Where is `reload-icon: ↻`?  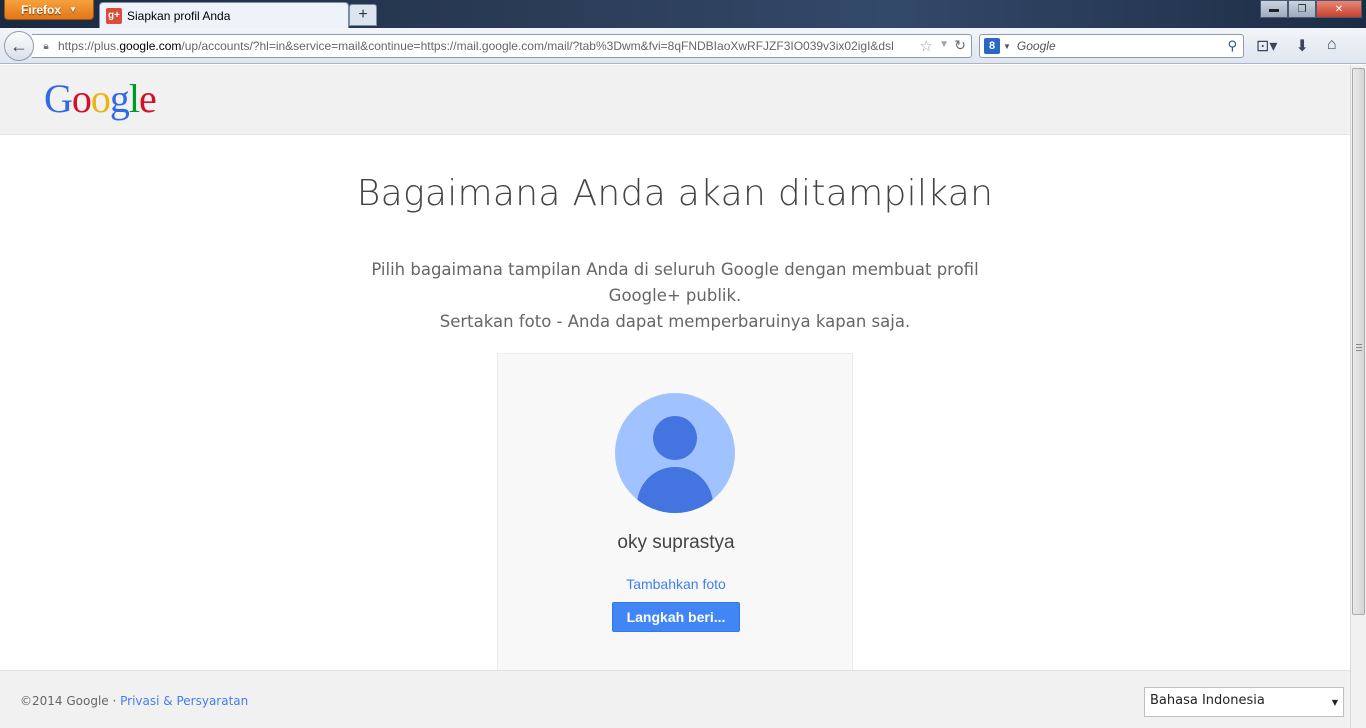
reload-icon: ↻ is located at coordinates (960, 45).